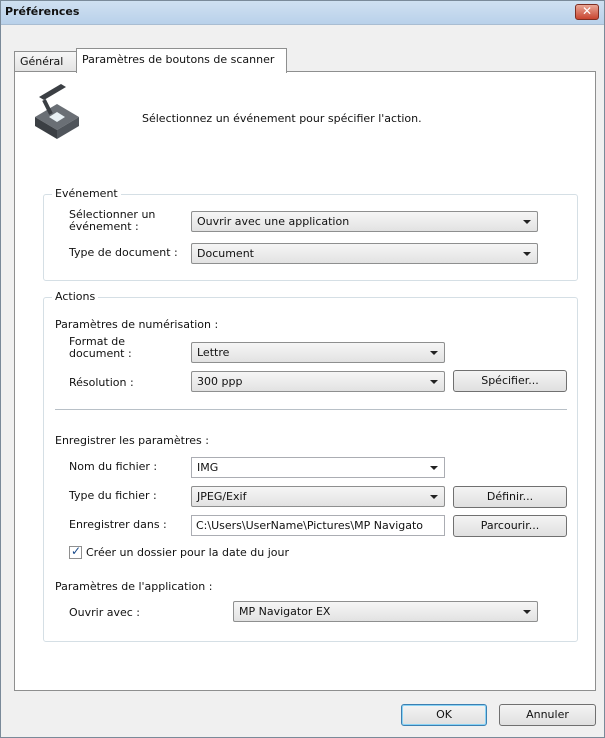  I want to click on file-name-label: Nom du fichier :, so click(113, 466).